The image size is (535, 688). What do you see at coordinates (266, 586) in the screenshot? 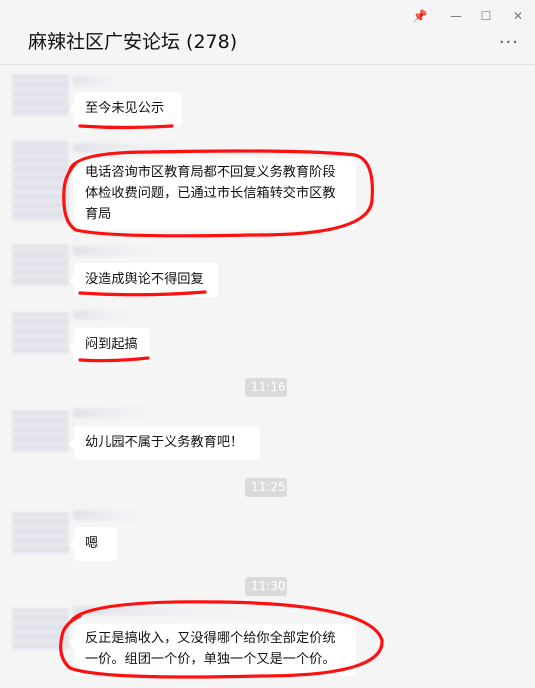
I see `timestamp: 11:30` at bounding box center [266, 586].